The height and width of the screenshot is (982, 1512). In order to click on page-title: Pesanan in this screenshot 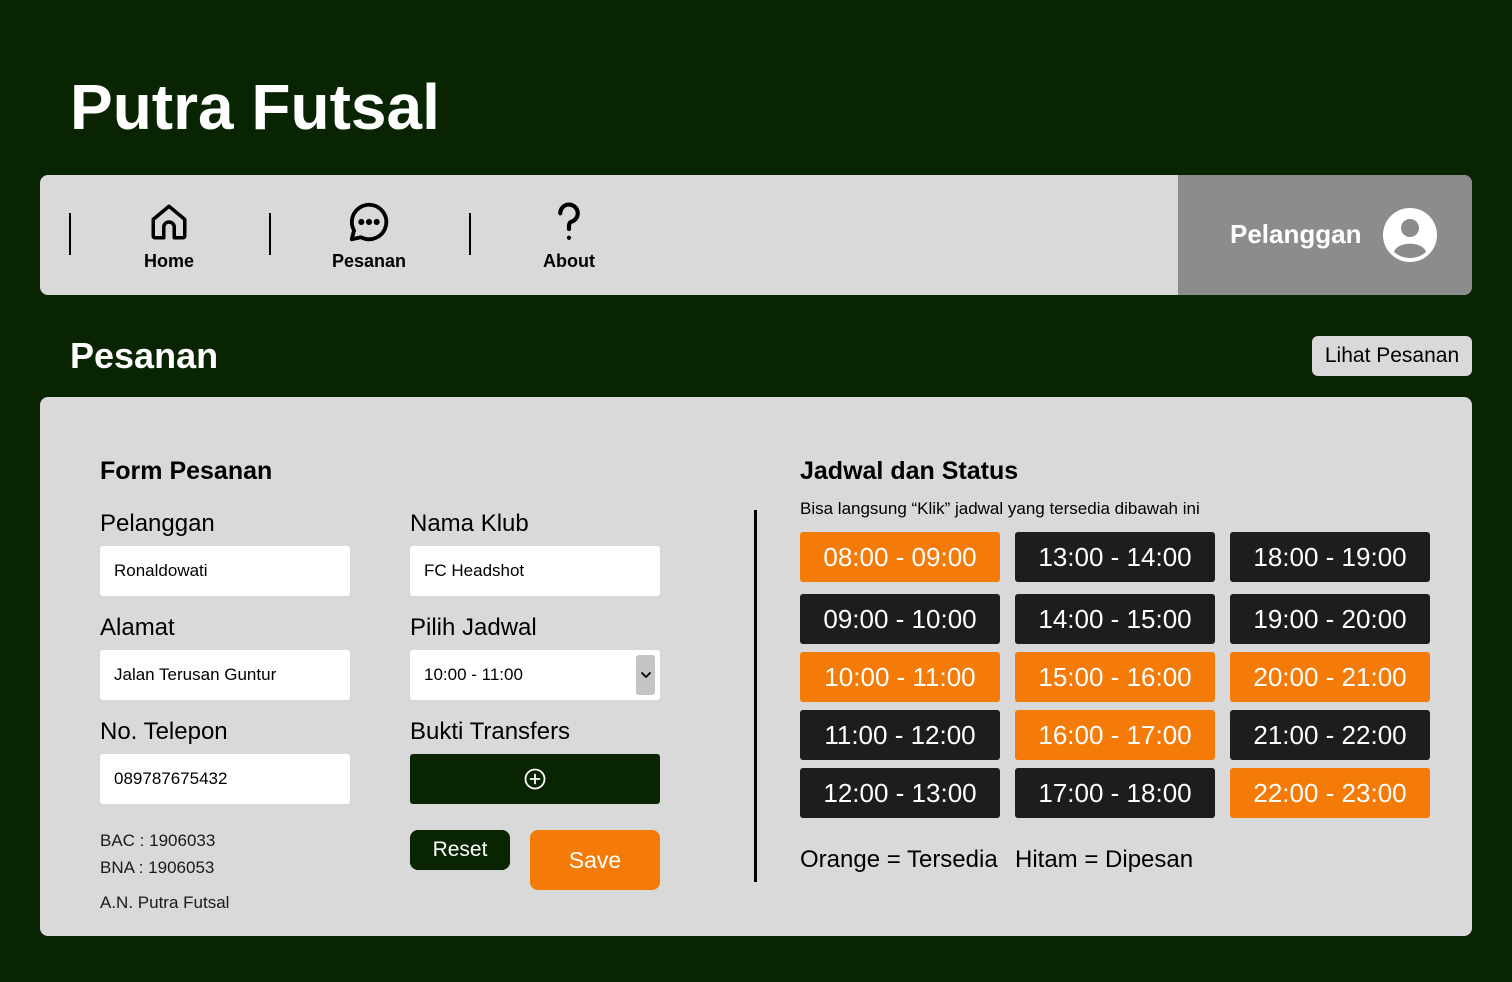, I will do `click(144, 355)`.